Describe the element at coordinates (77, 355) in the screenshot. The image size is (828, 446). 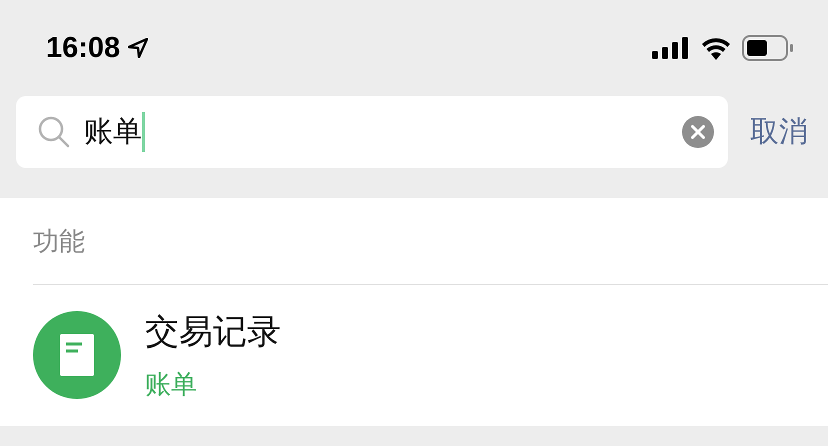
I see `document-icon` at that location.